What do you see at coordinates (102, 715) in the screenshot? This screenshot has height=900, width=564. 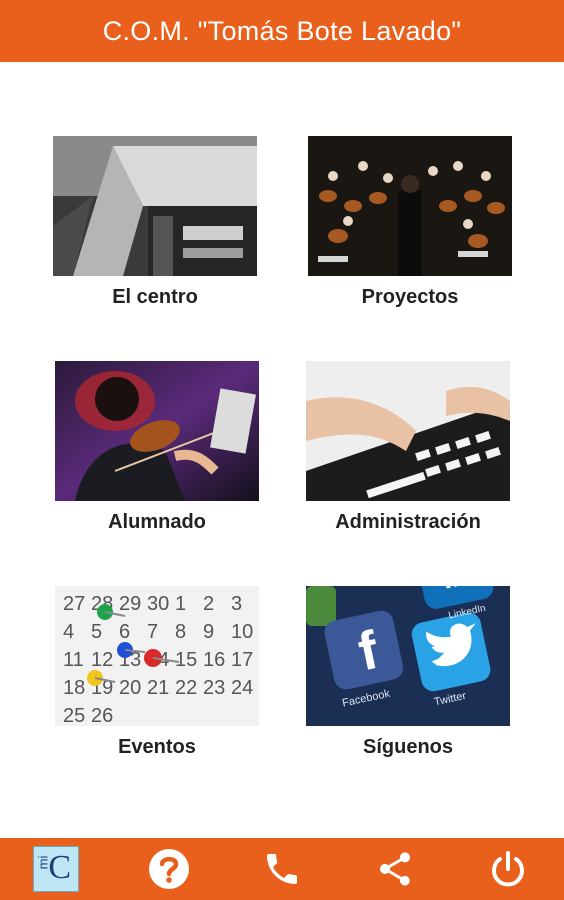 I see `calendar-day: 26` at bounding box center [102, 715].